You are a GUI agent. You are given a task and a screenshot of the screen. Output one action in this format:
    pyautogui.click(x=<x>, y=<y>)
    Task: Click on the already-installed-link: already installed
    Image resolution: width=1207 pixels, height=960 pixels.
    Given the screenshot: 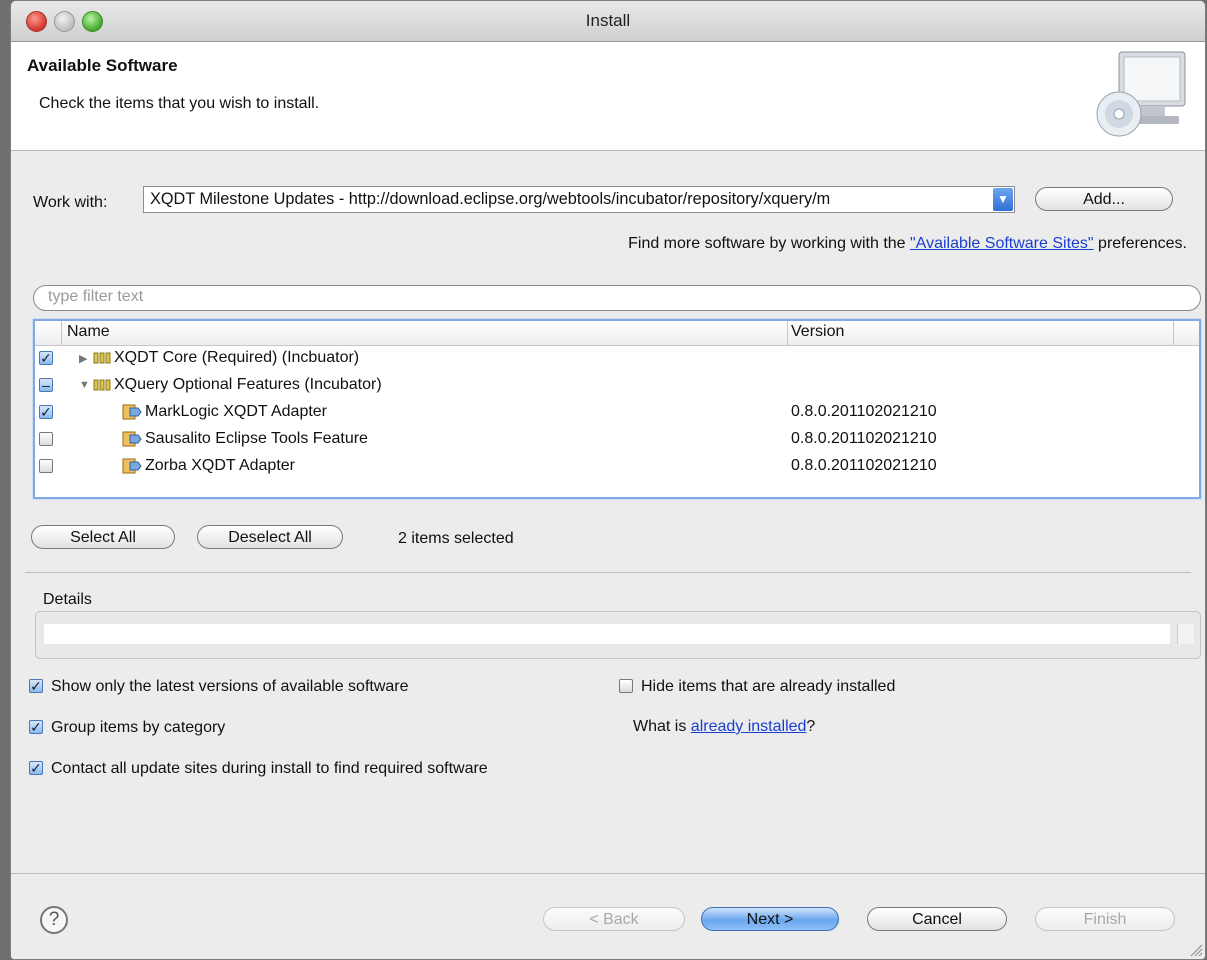 What is the action you would take?
    pyautogui.click(x=749, y=726)
    